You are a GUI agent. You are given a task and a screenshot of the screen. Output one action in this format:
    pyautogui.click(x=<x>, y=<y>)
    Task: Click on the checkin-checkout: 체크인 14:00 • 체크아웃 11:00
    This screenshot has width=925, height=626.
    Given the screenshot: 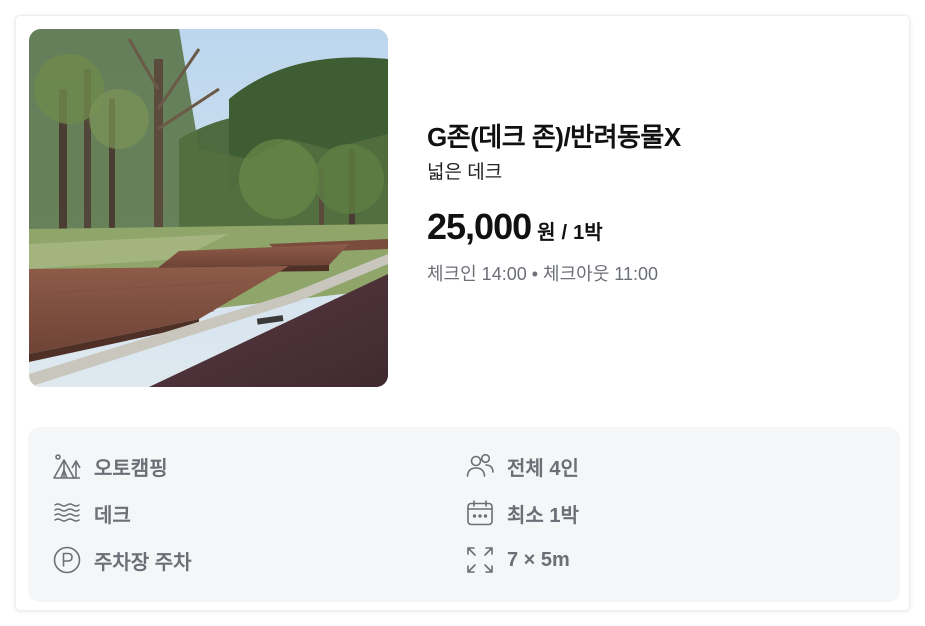 What is the action you would take?
    pyautogui.click(x=657, y=273)
    